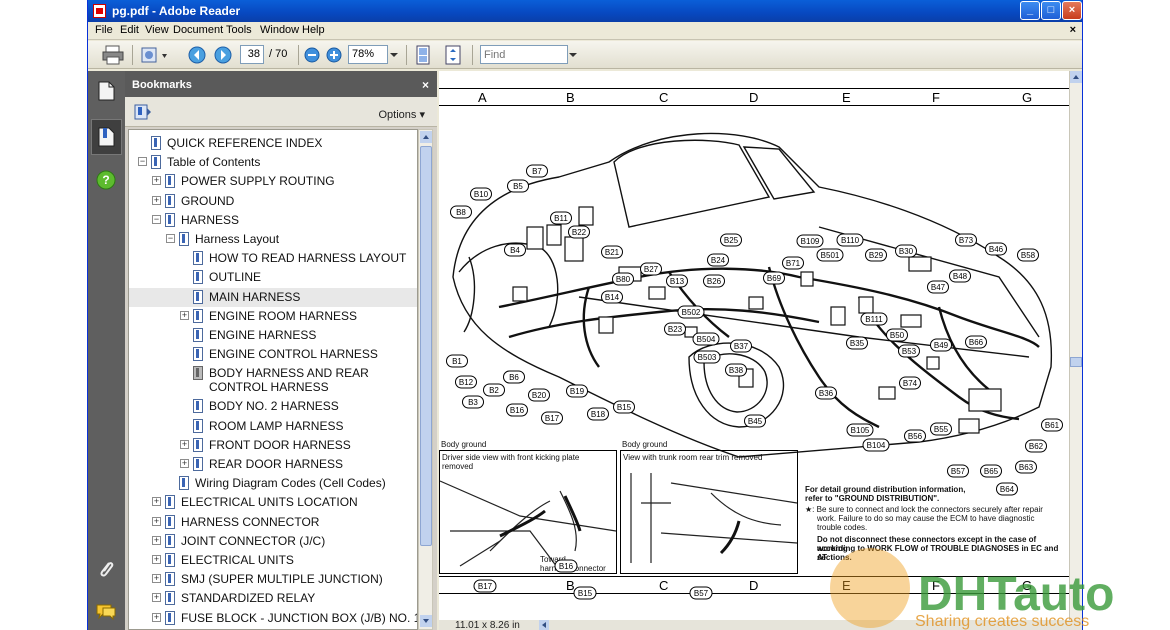 This screenshot has width=1170, height=630. Describe the element at coordinates (524, 54) in the screenshot. I see `find-input` at that location.